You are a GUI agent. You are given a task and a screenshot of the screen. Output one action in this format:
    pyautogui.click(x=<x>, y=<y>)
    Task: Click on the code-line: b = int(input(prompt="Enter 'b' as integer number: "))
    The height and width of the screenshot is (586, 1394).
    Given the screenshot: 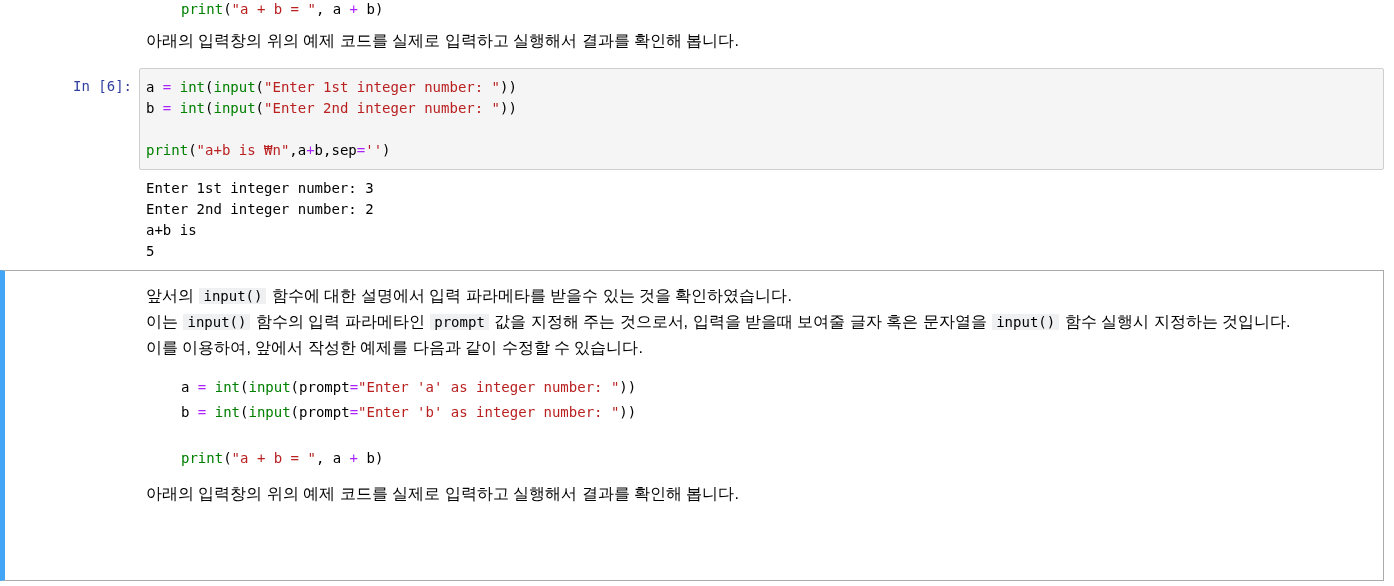 What is the action you would take?
    pyautogui.click(x=409, y=412)
    